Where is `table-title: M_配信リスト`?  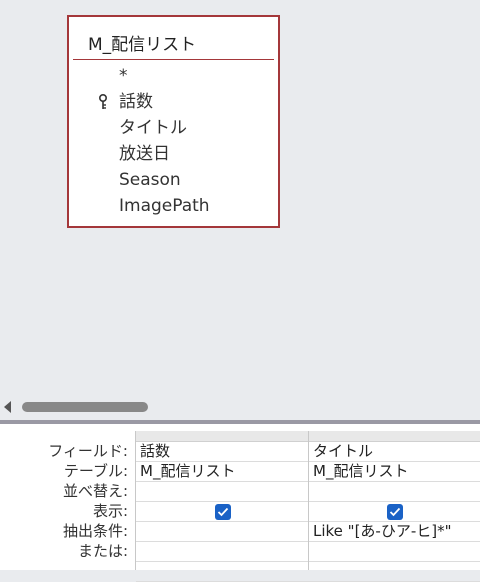
table-title: M_配信リスト is located at coordinates (142, 42).